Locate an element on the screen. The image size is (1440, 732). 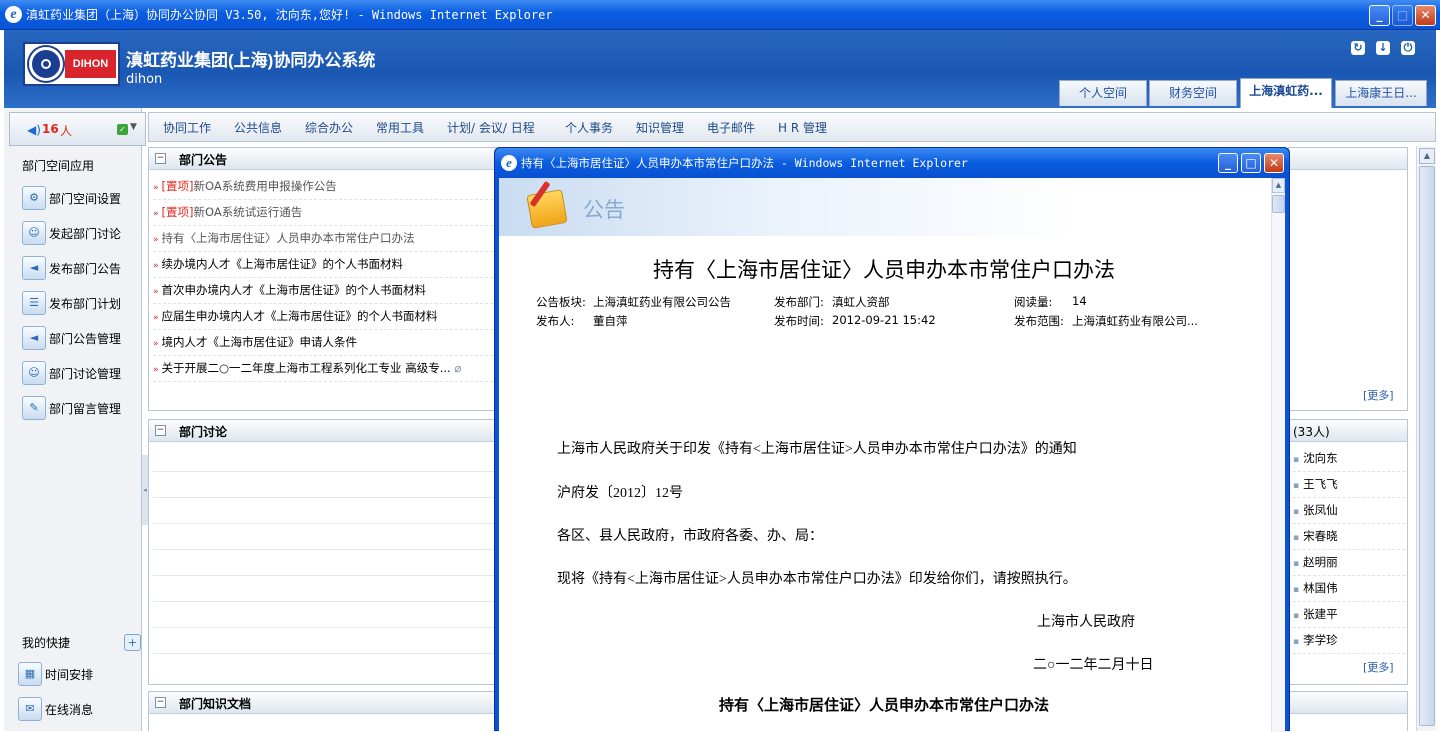
list-item: » 应届生申办境内人才《上海市居住证》的个人书面材料 is located at coordinates (323, 317).